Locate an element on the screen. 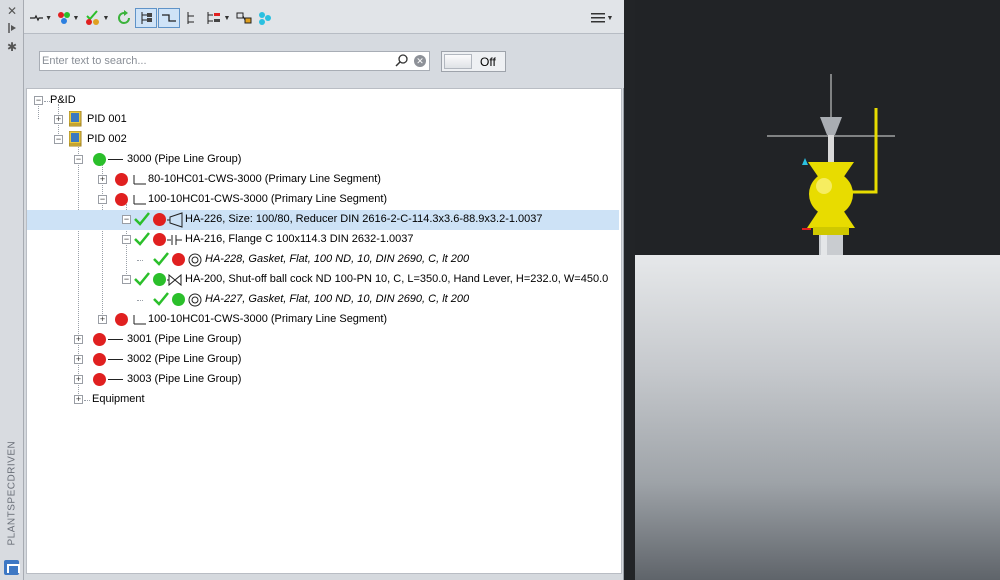 This screenshot has height=580, width=1000. hierarchy-icon is located at coordinates (146, 18).